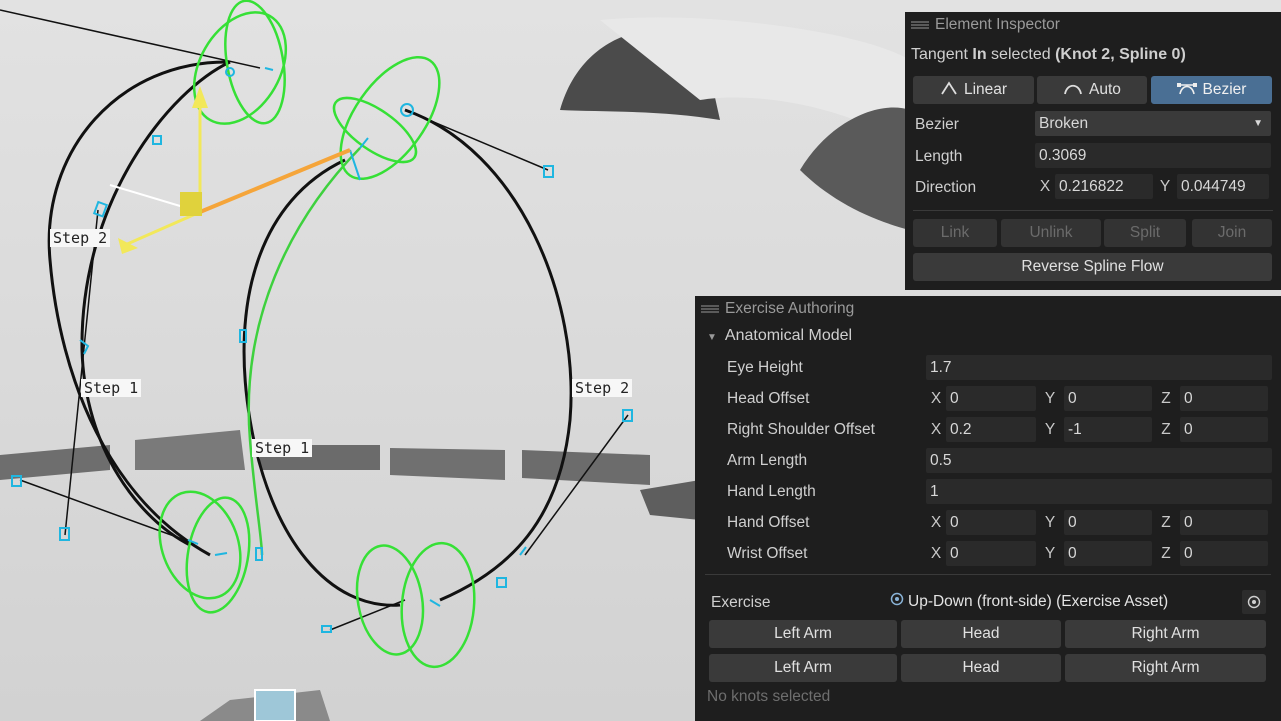 The image size is (1281, 721). What do you see at coordinates (1224, 553) in the screenshot?
I see `wrist-offset-z-field: 0` at bounding box center [1224, 553].